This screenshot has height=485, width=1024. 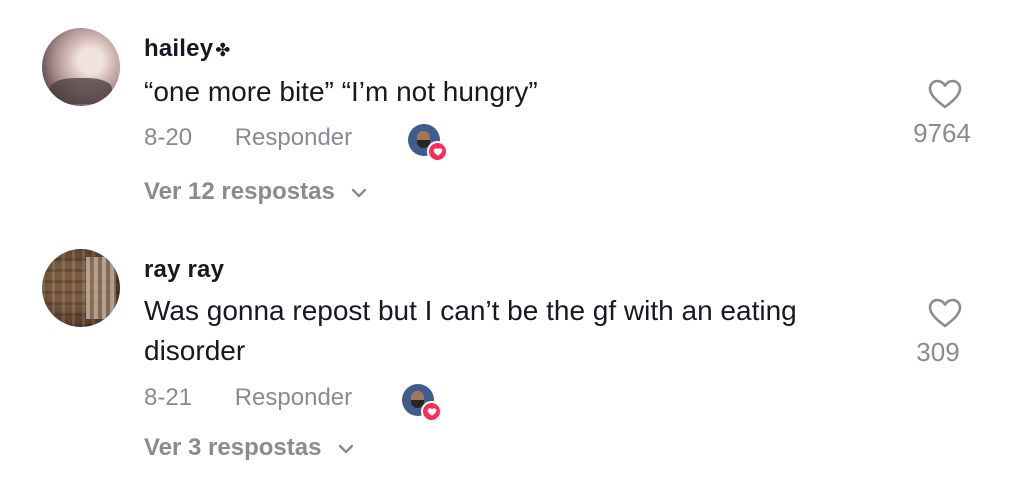 What do you see at coordinates (942, 133) in the screenshot?
I see `like-count: 9764` at bounding box center [942, 133].